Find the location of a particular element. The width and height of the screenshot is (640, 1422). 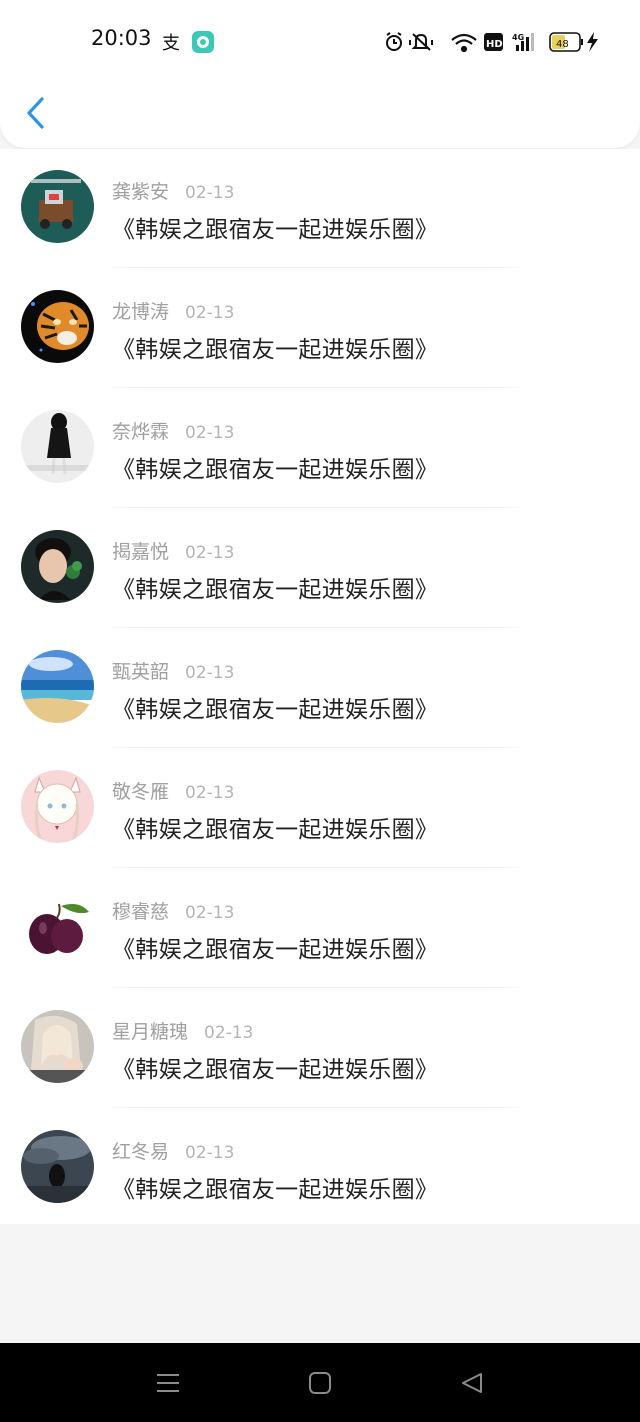

beach-avatar-image is located at coordinates (57, 686).